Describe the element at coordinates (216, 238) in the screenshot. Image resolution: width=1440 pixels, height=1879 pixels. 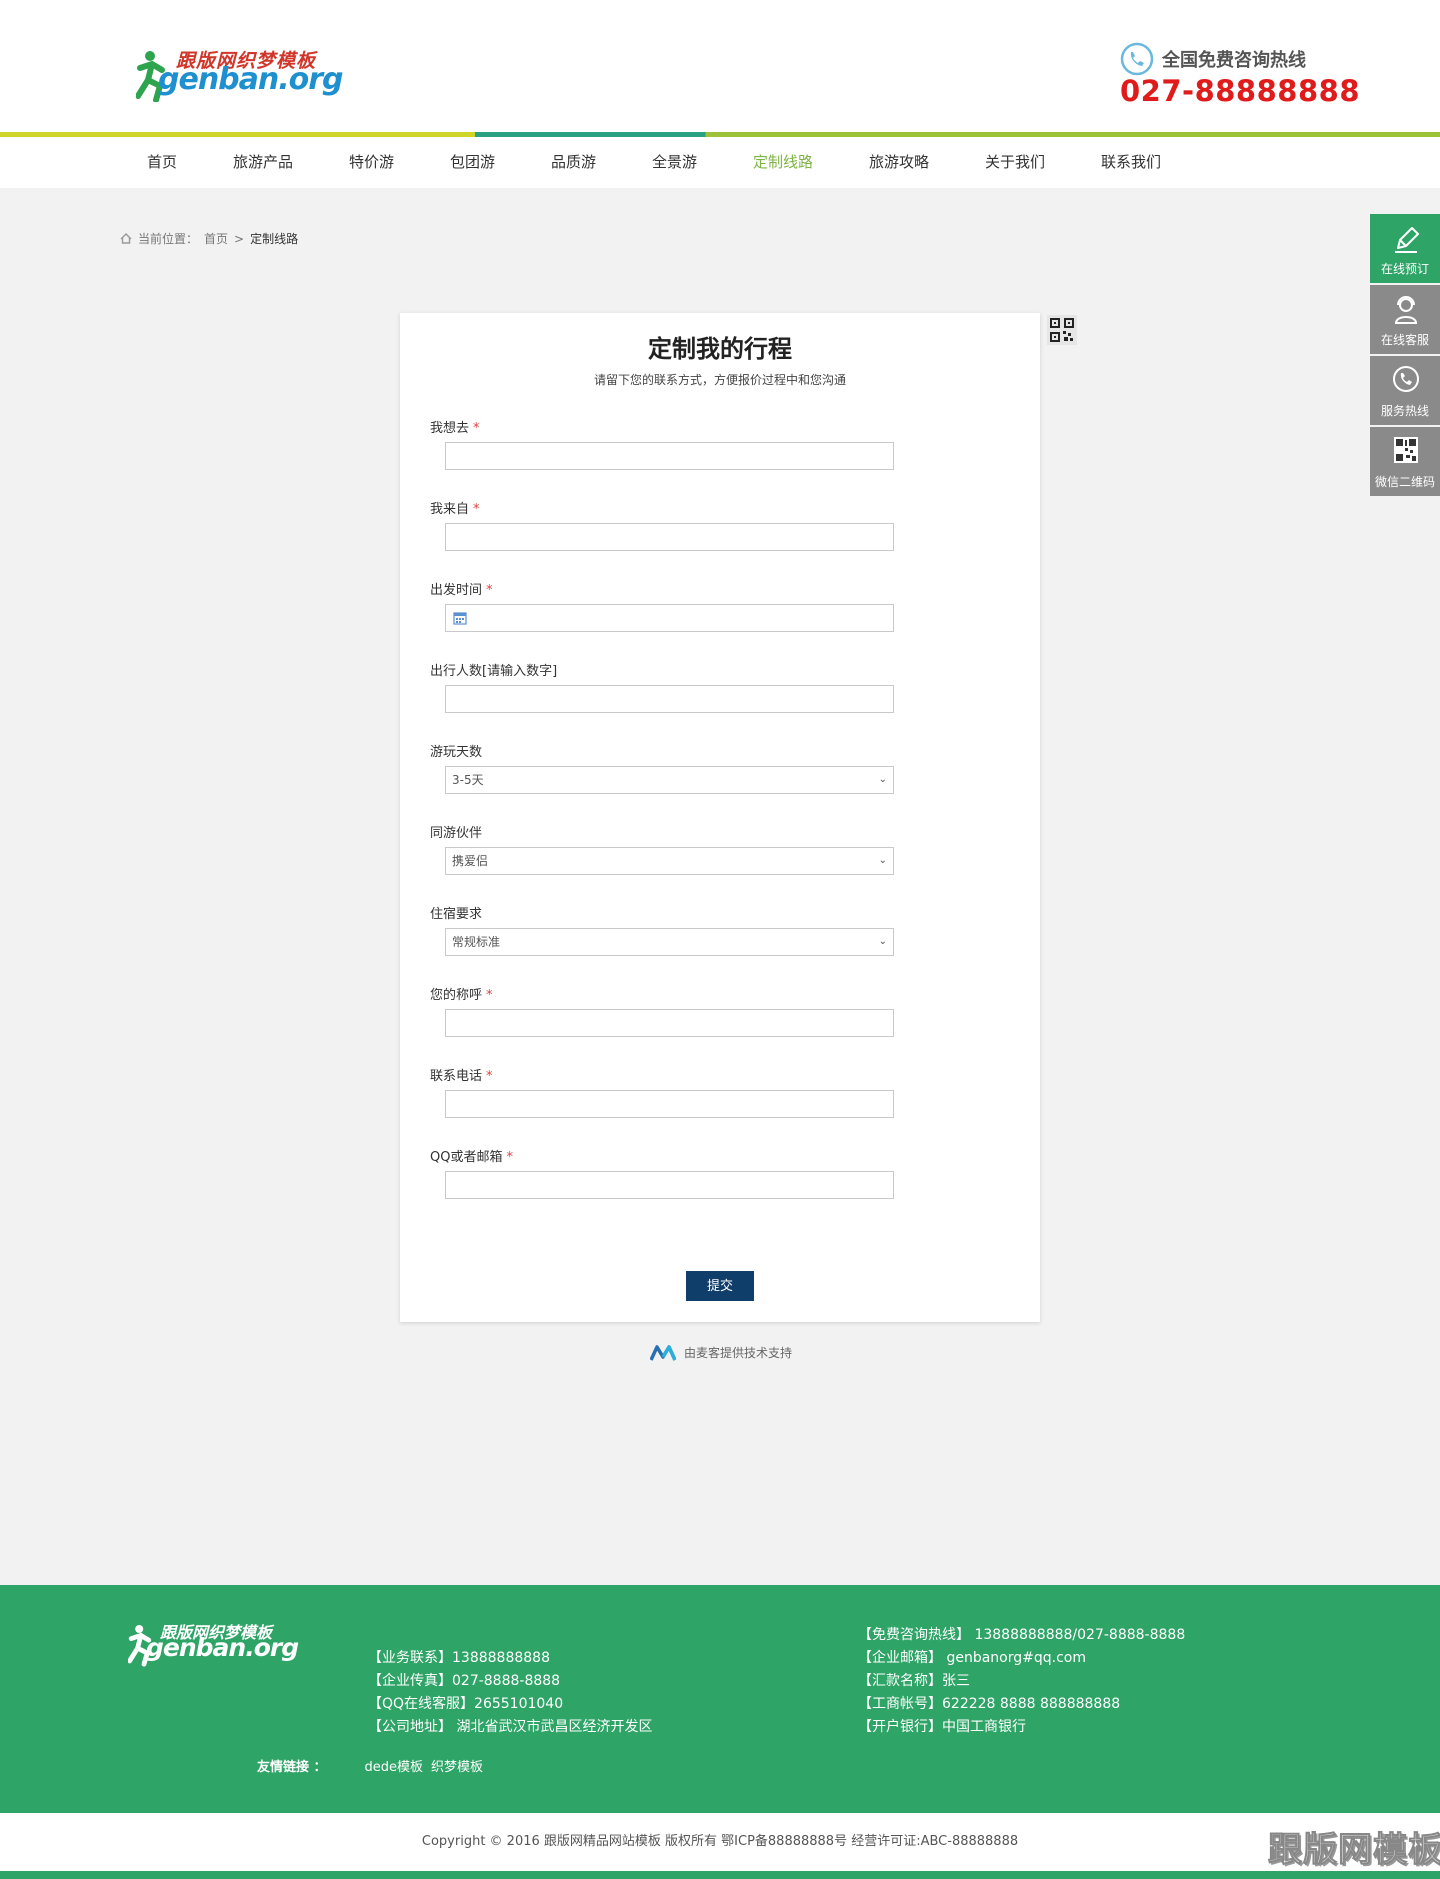
I see `breadcrumb-home-link: 首页` at that location.